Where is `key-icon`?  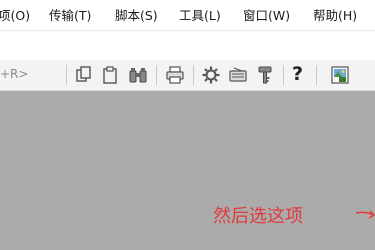 key-icon is located at coordinates (265, 75).